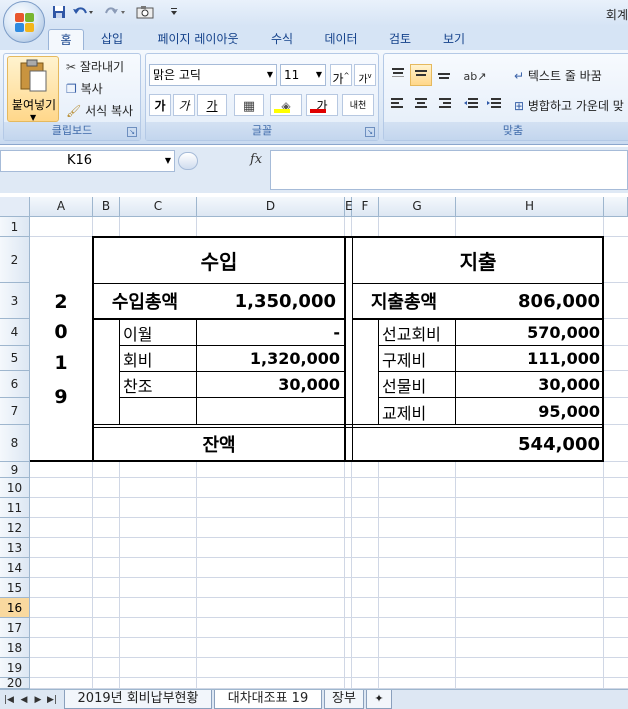 This screenshot has height=709, width=628. What do you see at coordinates (106, 207) in the screenshot?
I see `column-header-b: B` at bounding box center [106, 207].